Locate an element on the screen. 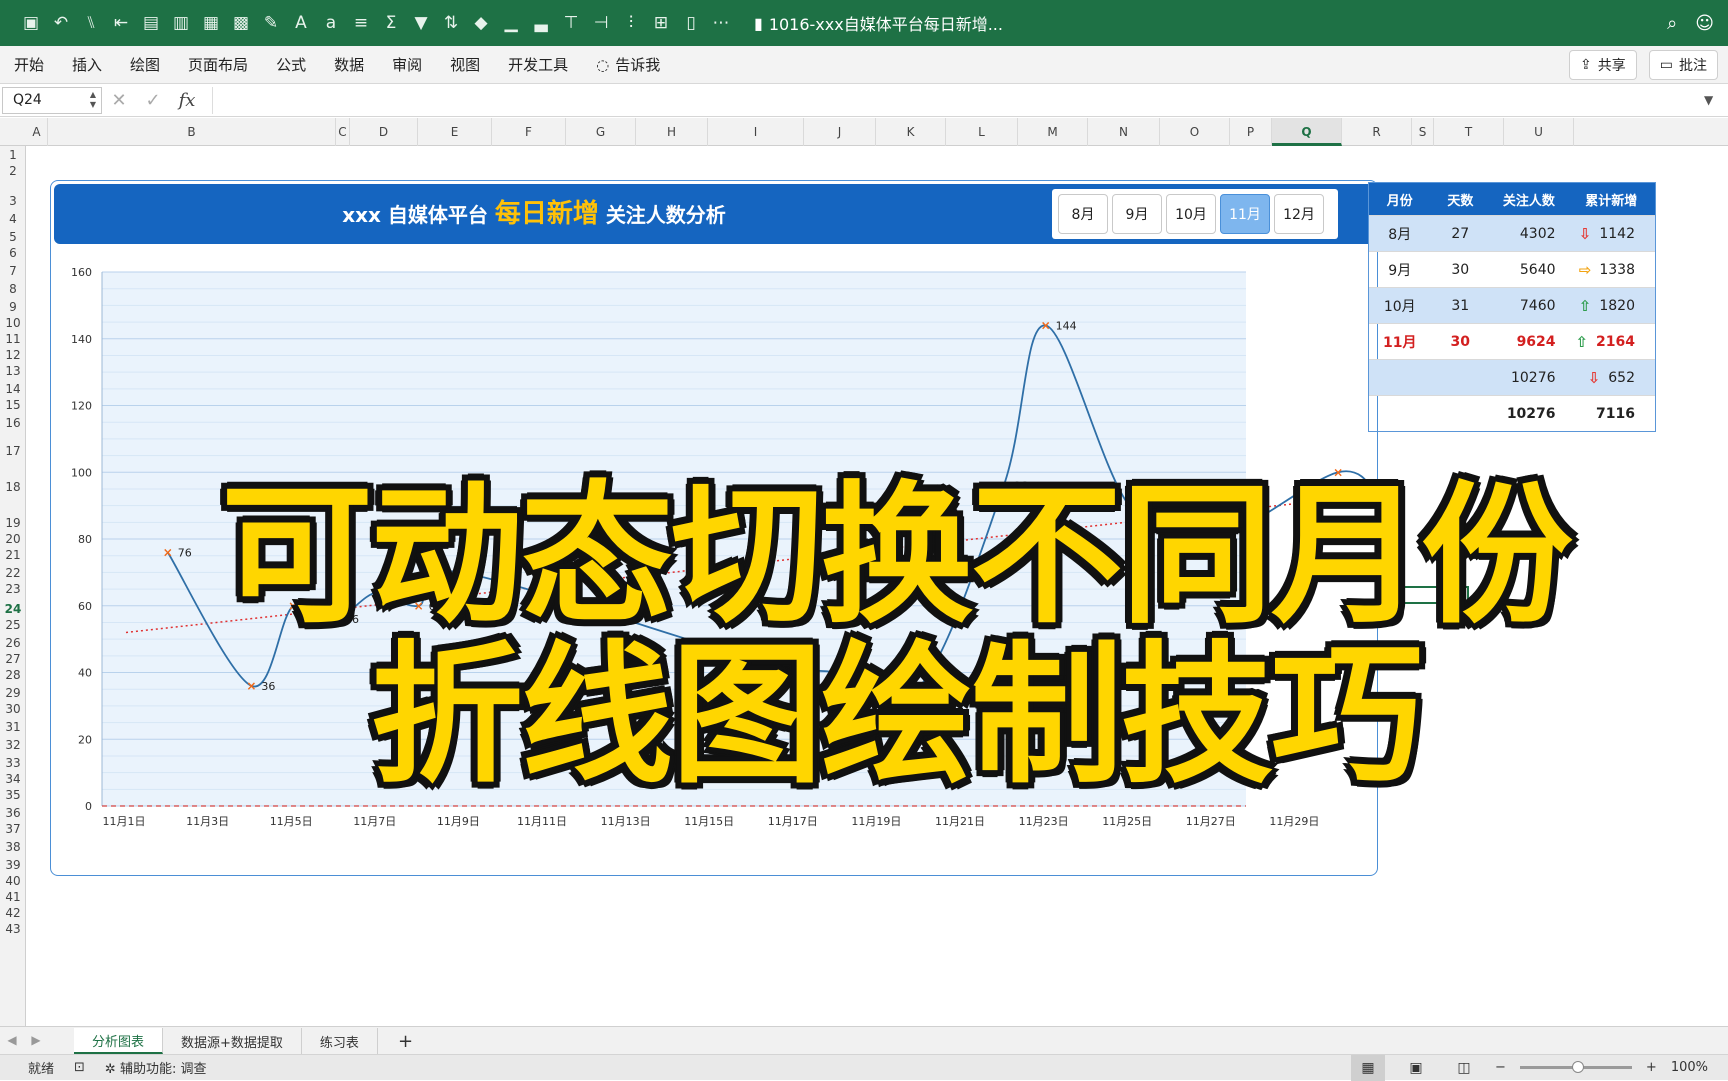 This screenshot has width=1728, height=1081. row-header-43: 43 is located at coordinates (13, 929).